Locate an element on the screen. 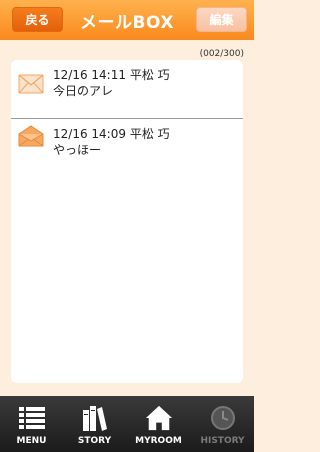  tab-history: HISTORY is located at coordinates (222, 424).